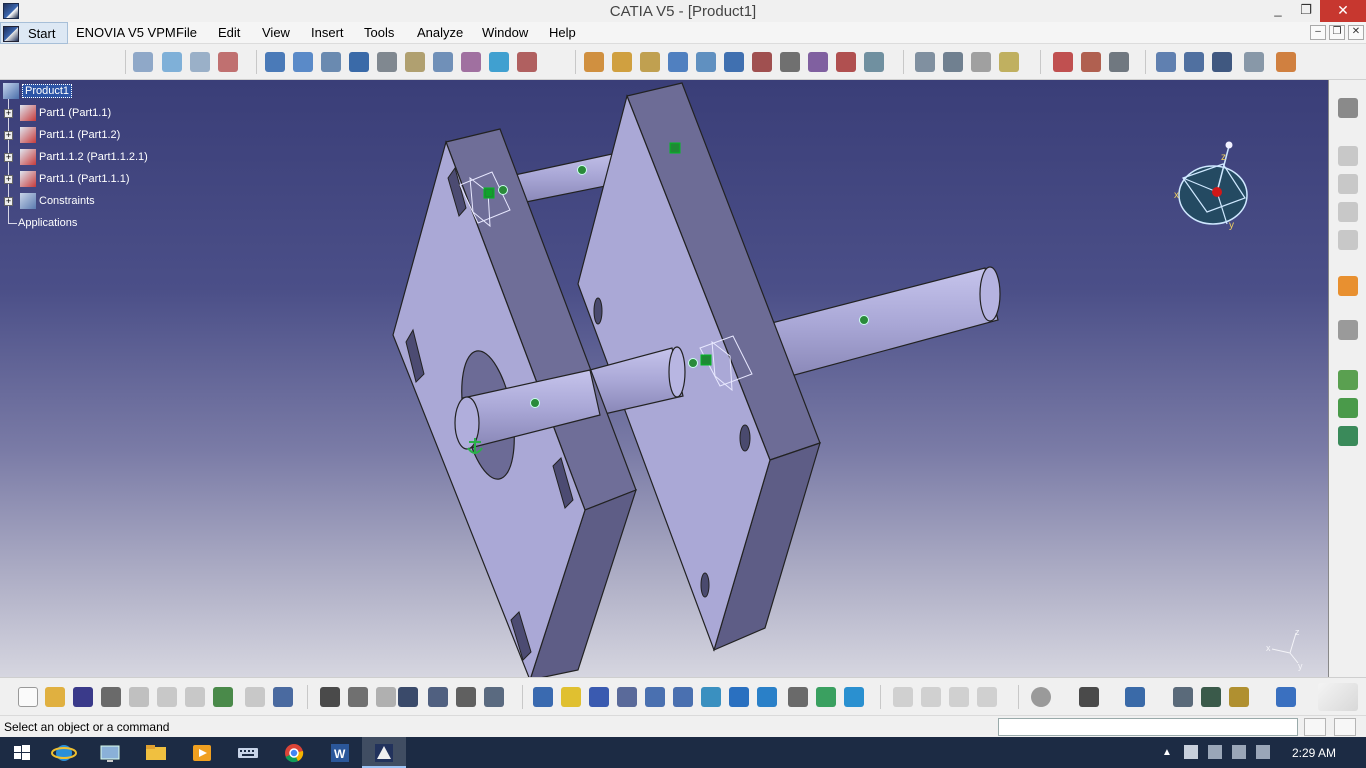 Image resolution: width=1366 pixels, height=768 pixels. What do you see at coordinates (126, 32) in the screenshot?
I see `menu-enovia: ENOVIA V5 VPM` at bounding box center [126, 32].